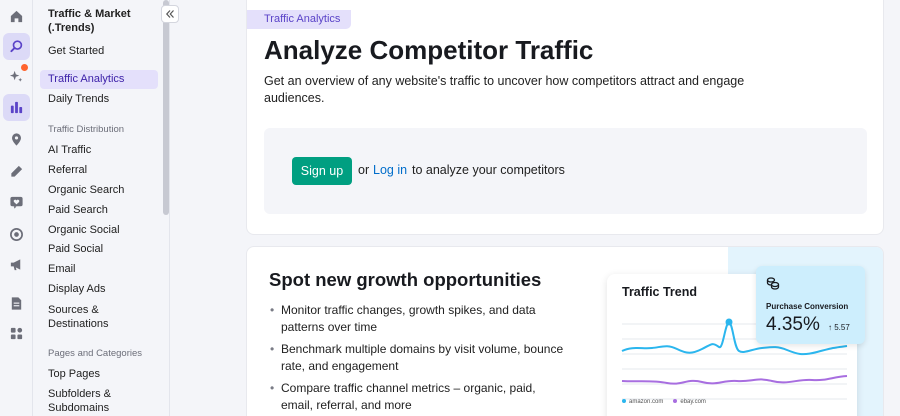  What do you see at coordinates (16, 16) in the screenshot?
I see `home-icon` at bounding box center [16, 16].